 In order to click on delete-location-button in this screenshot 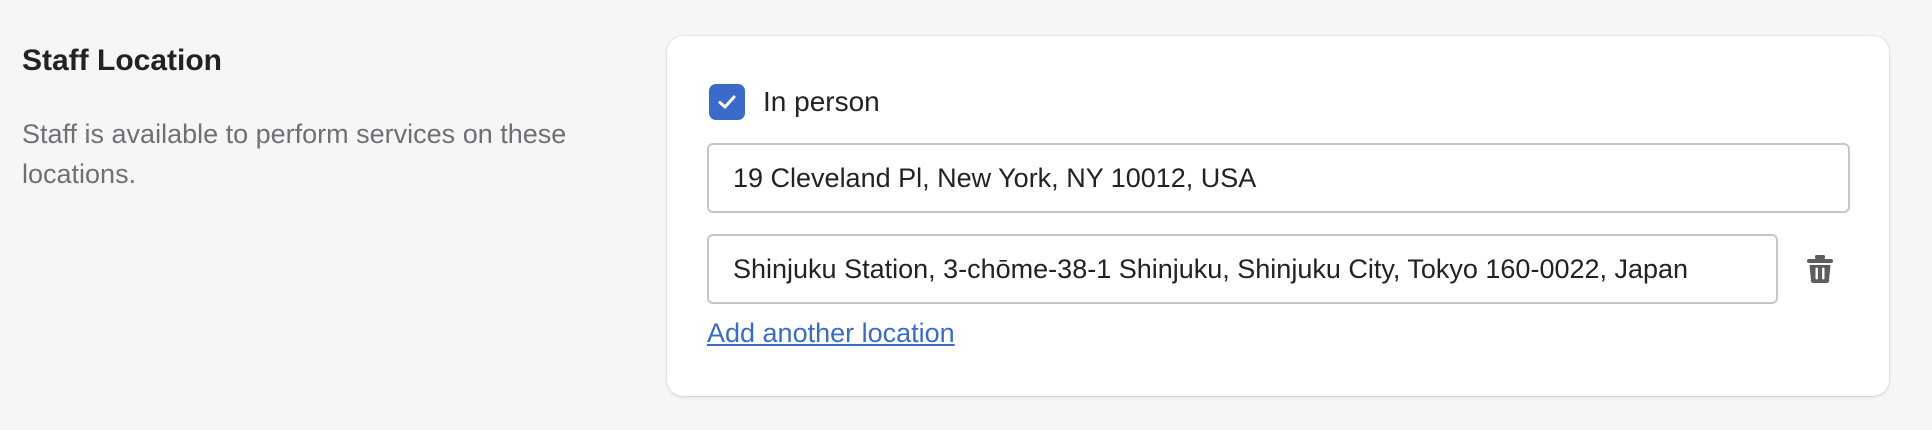, I will do `click(1820, 269)`.